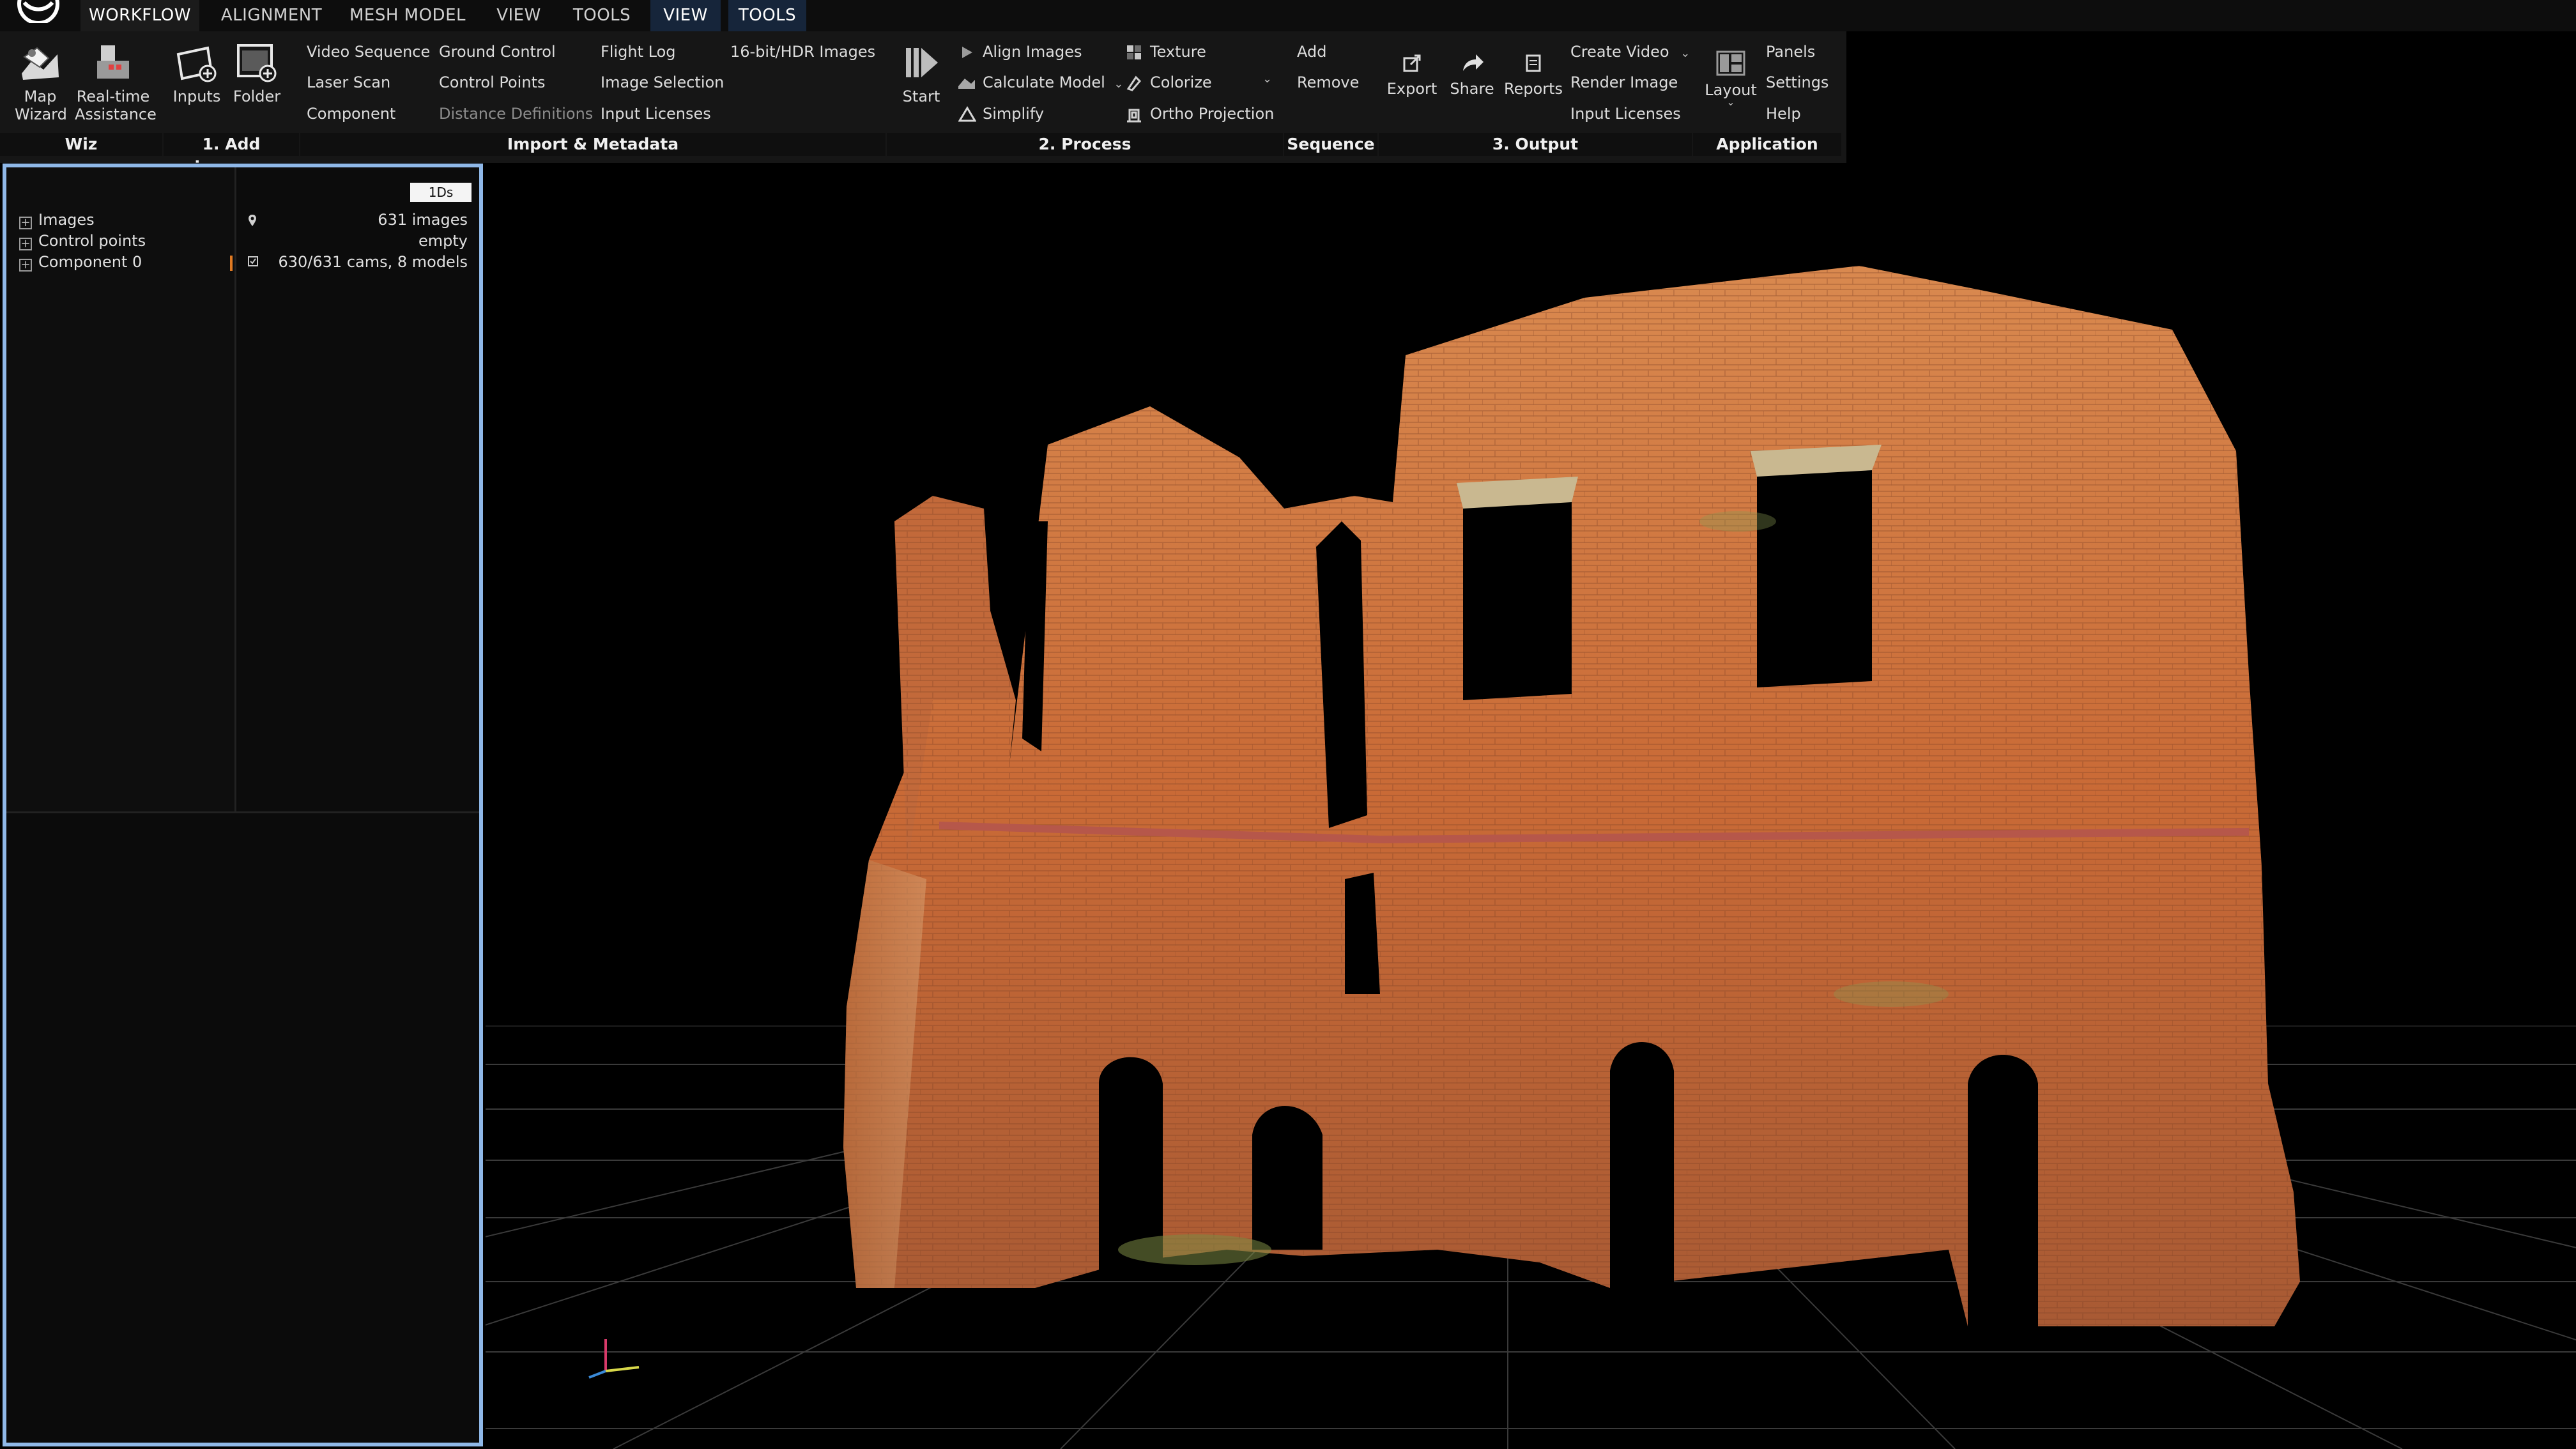  What do you see at coordinates (443, 241) in the screenshot?
I see `control-points-value: empty` at bounding box center [443, 241].